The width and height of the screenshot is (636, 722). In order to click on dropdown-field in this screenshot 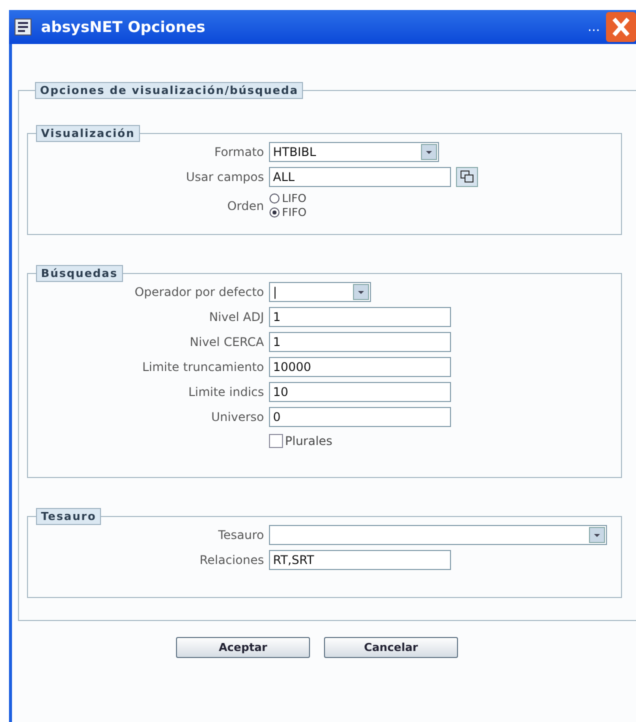, I will do `click(438, 535)`.